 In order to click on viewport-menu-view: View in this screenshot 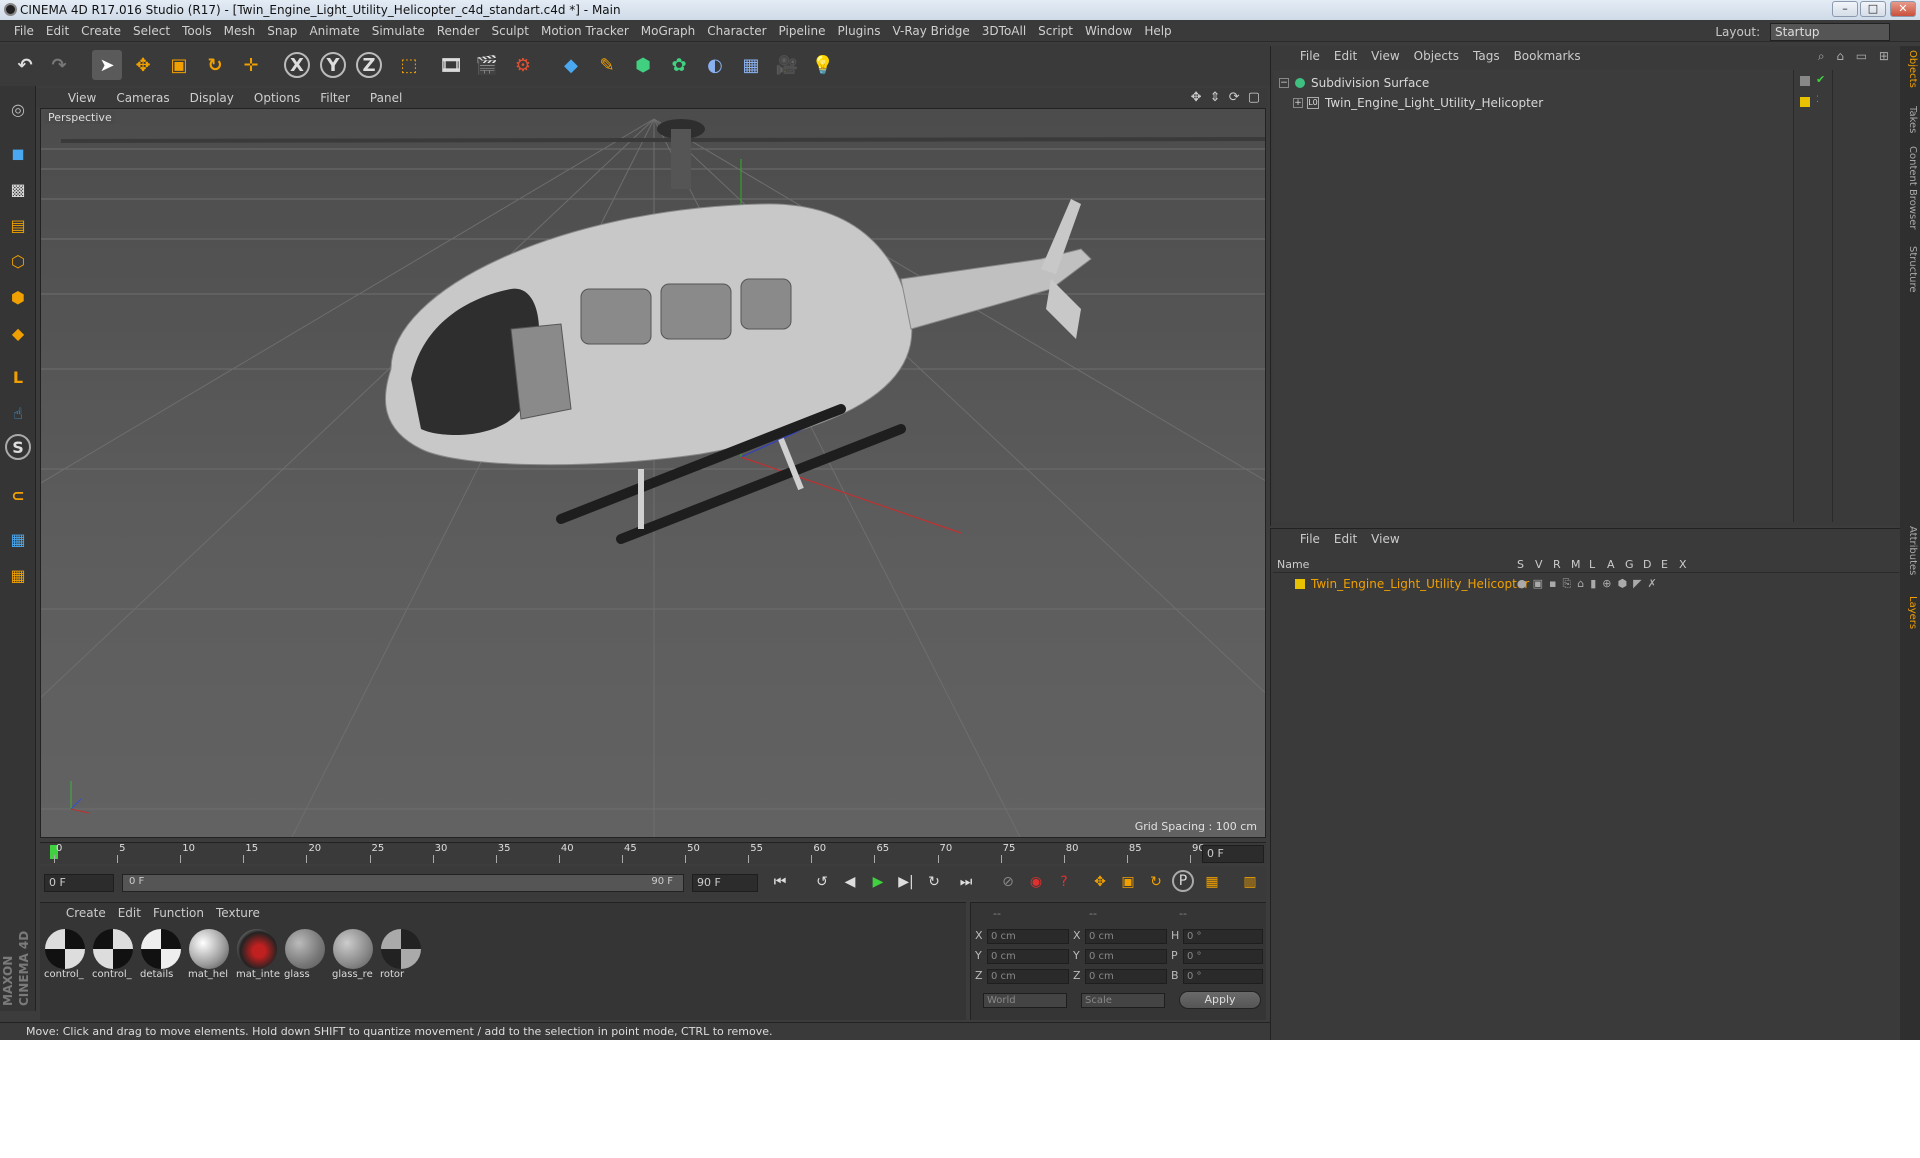, I will do `click(82, 98)`.